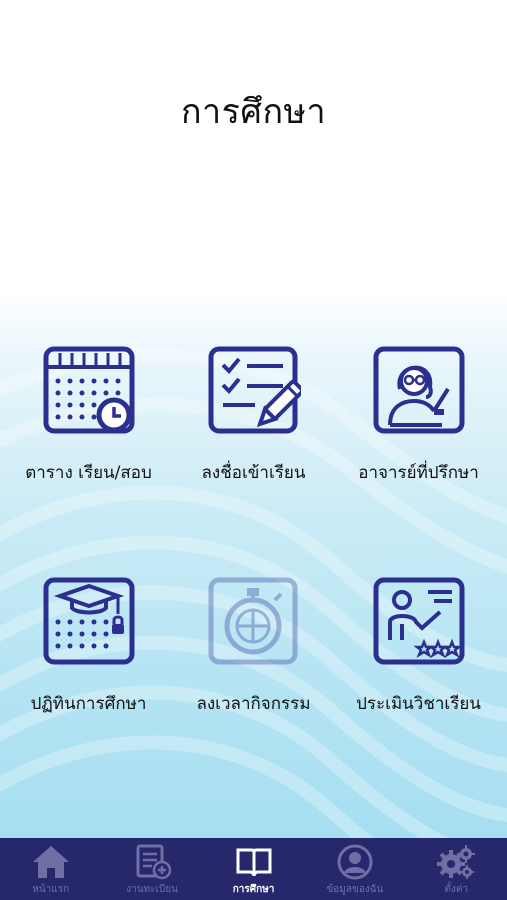  I want to click on calendar-clock-icon, so click(89, 390).